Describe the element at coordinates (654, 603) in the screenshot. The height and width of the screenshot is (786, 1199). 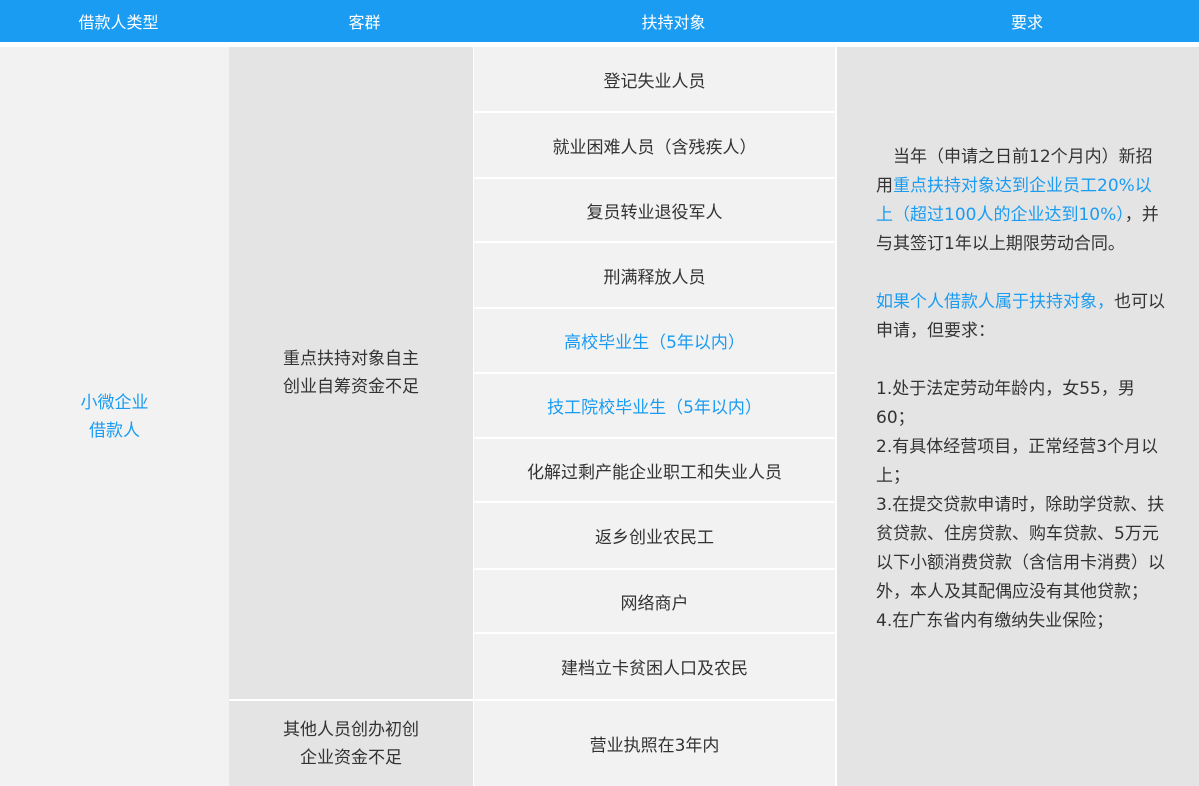
I see `target-label: 网络商户` at that location.